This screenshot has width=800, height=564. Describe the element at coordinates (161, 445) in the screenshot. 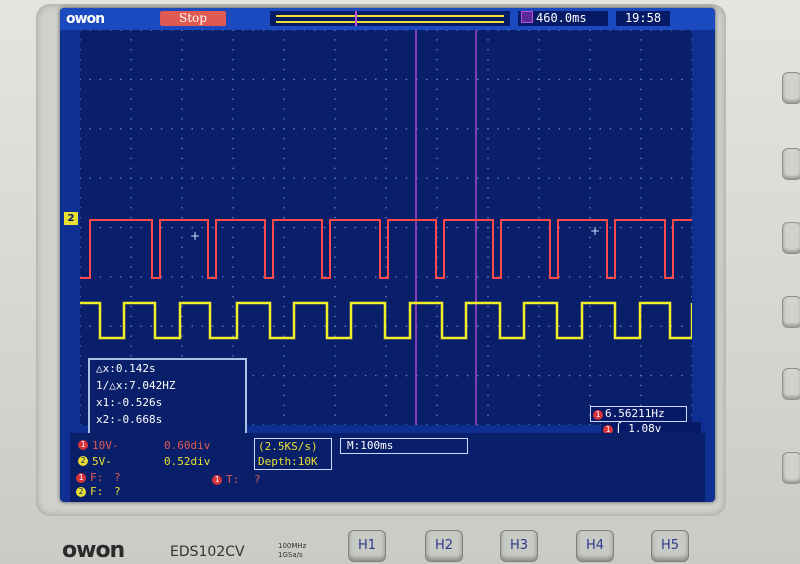

I see `channel-1-scale-row: 1 10V- 0.60div` at that location.